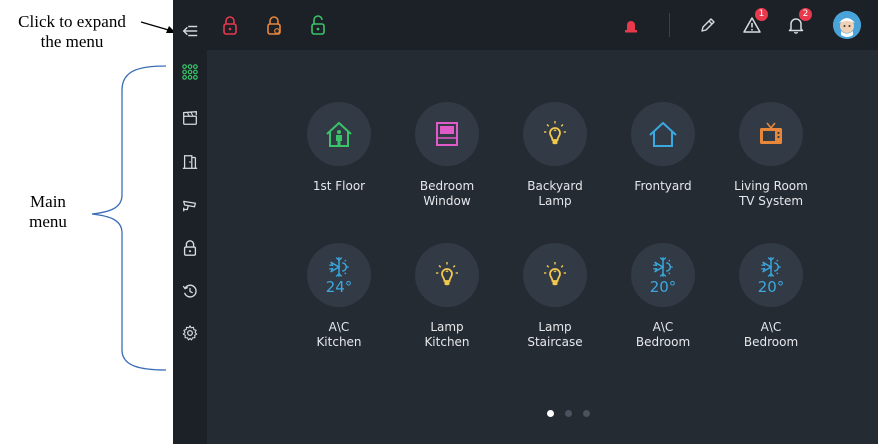  I want to click on device-tile-button: 24°, so click(339, 275).